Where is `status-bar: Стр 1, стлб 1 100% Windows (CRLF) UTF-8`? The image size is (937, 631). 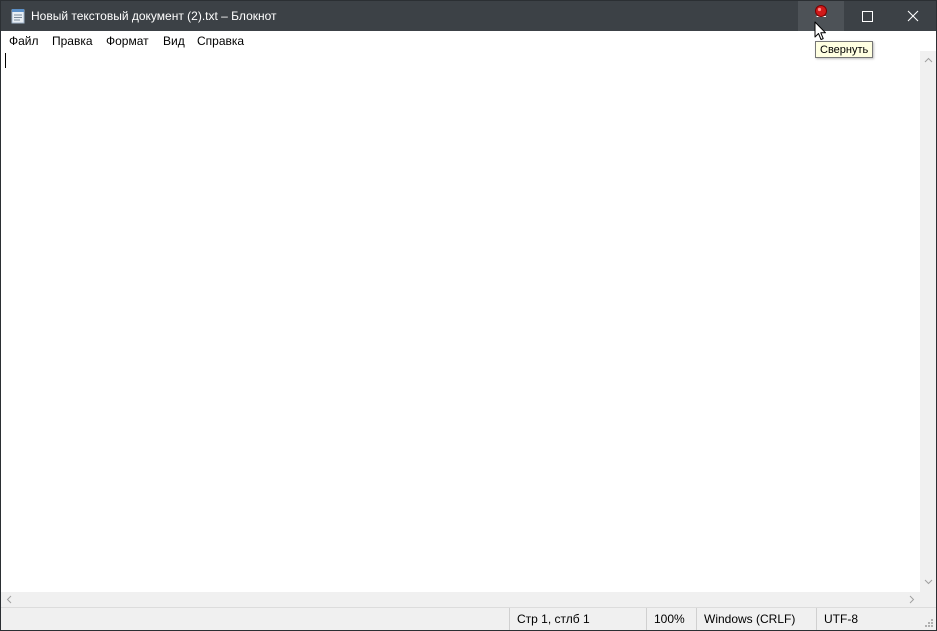 status-bar: Стр 1, стлб 1 100% Windows (CRLF) UTF-8 is located at coordinates (468, 618).